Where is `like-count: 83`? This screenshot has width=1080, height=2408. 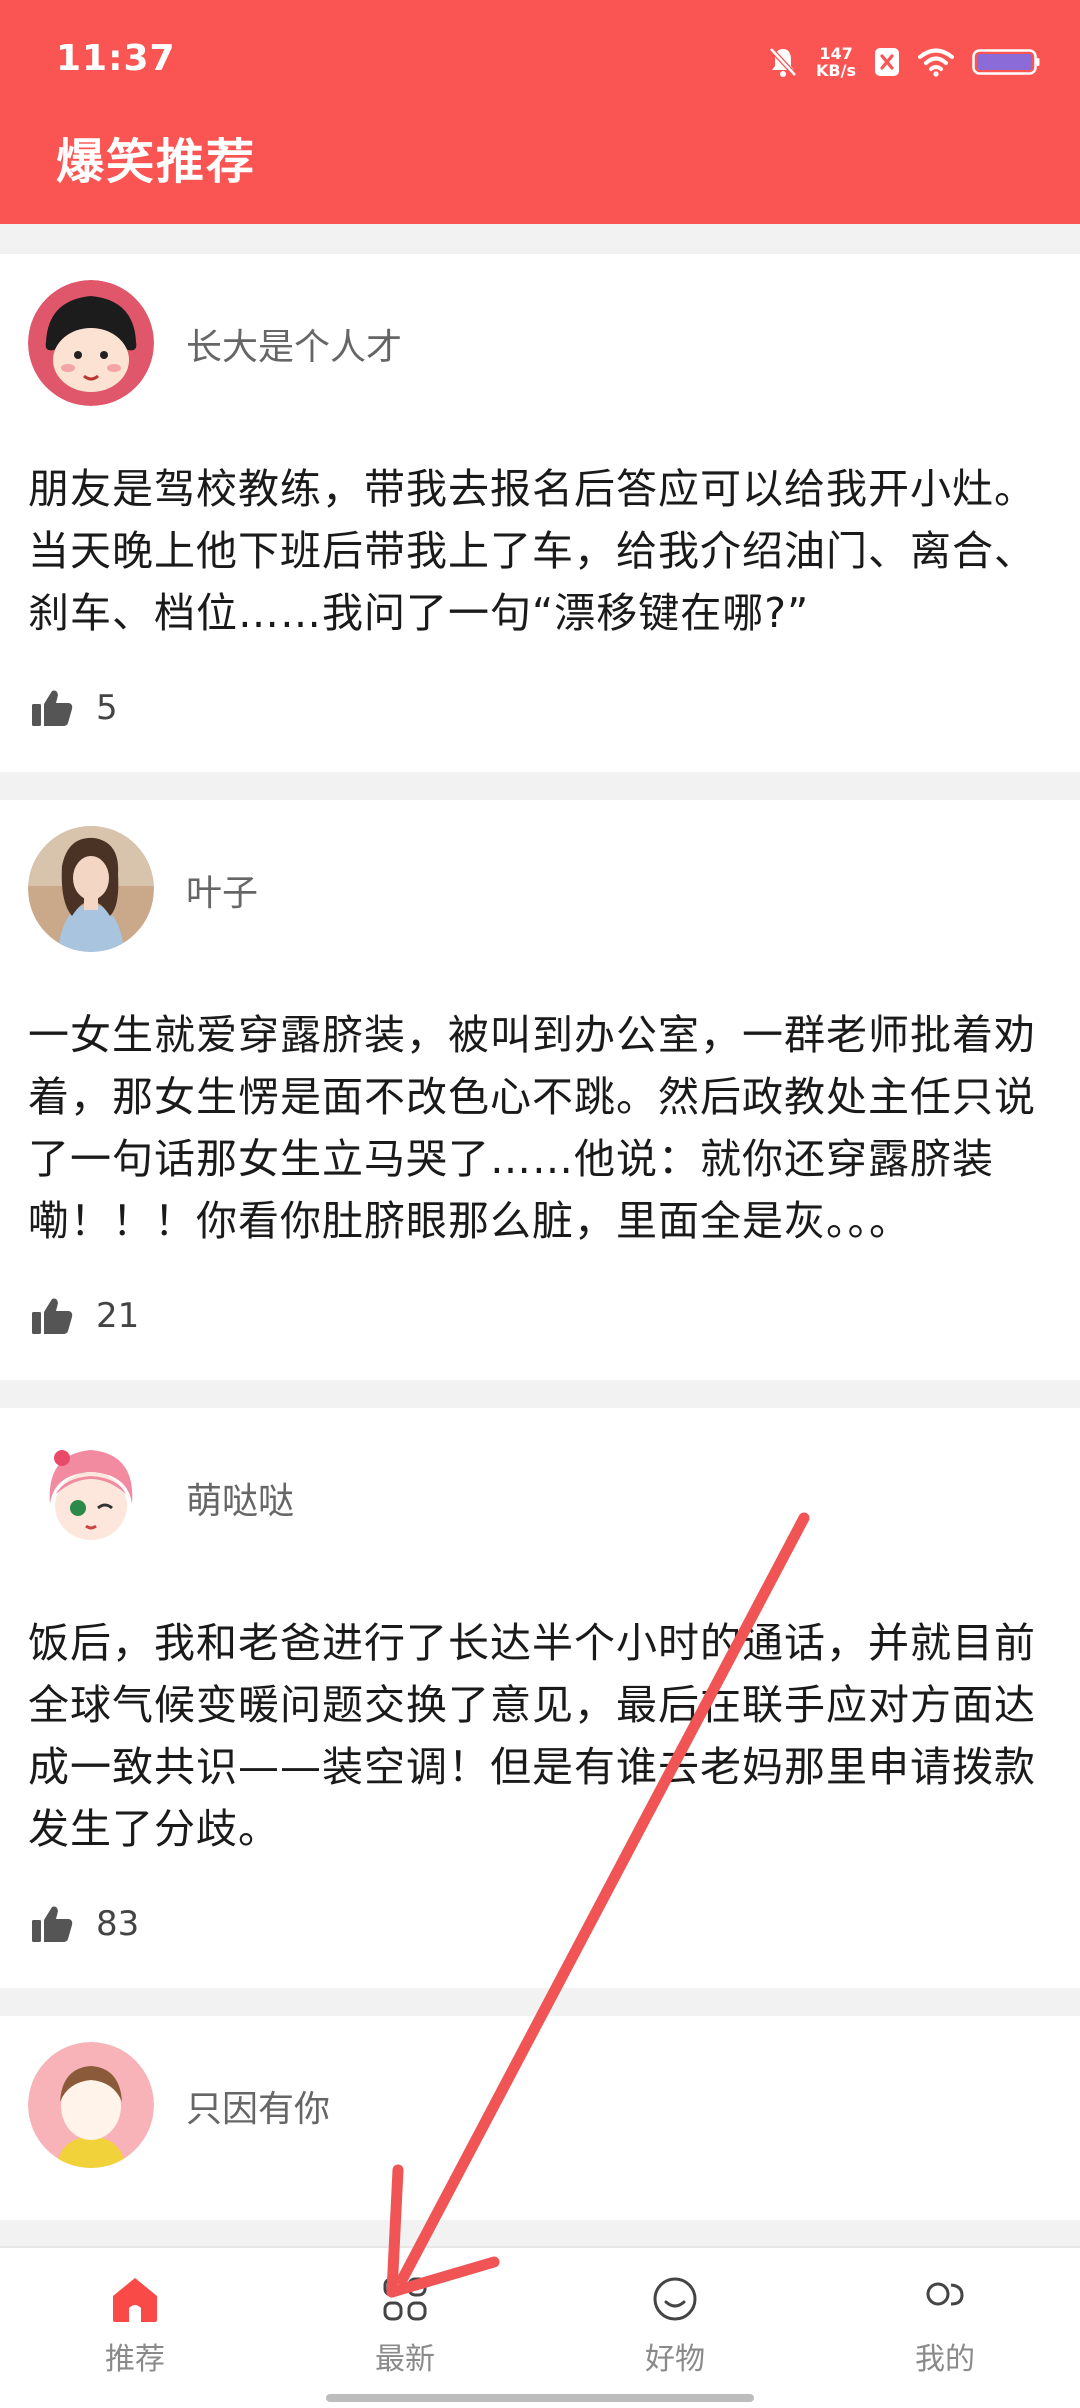
like-count: 83 is located at coordinates (118, 1924).